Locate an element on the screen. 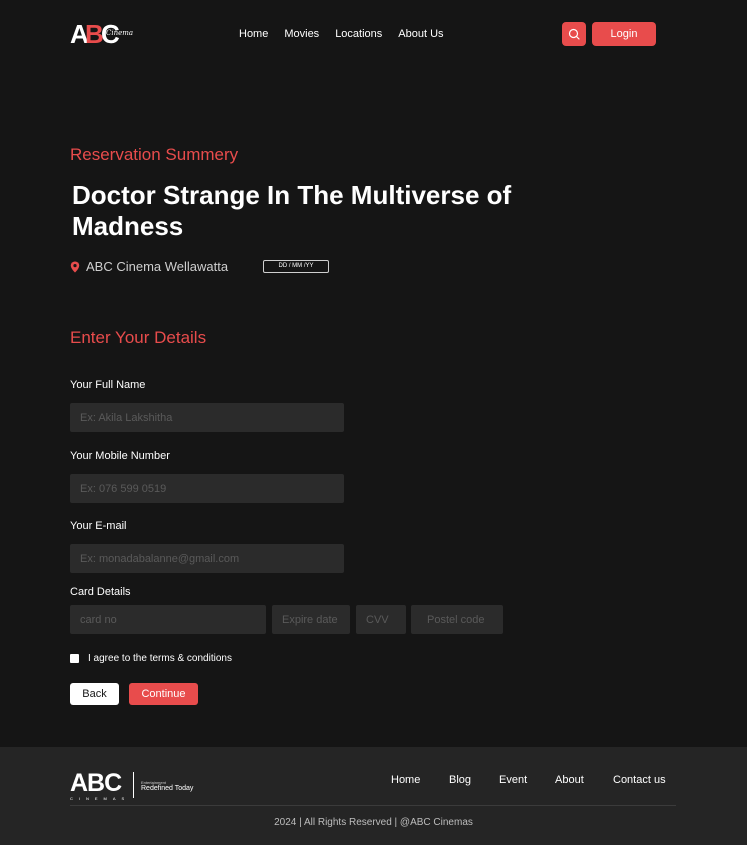 The height and width of the screenshot is (845, 747). continue-button: Continue is located at coordinates (163, 694).